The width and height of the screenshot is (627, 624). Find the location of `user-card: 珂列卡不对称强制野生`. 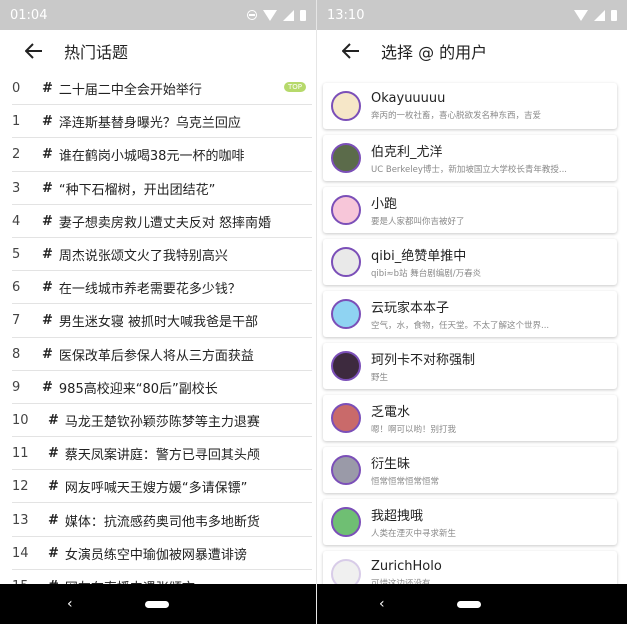

user-card: 珂列卡不对称强制野生 is located at coordinates (470, 366).